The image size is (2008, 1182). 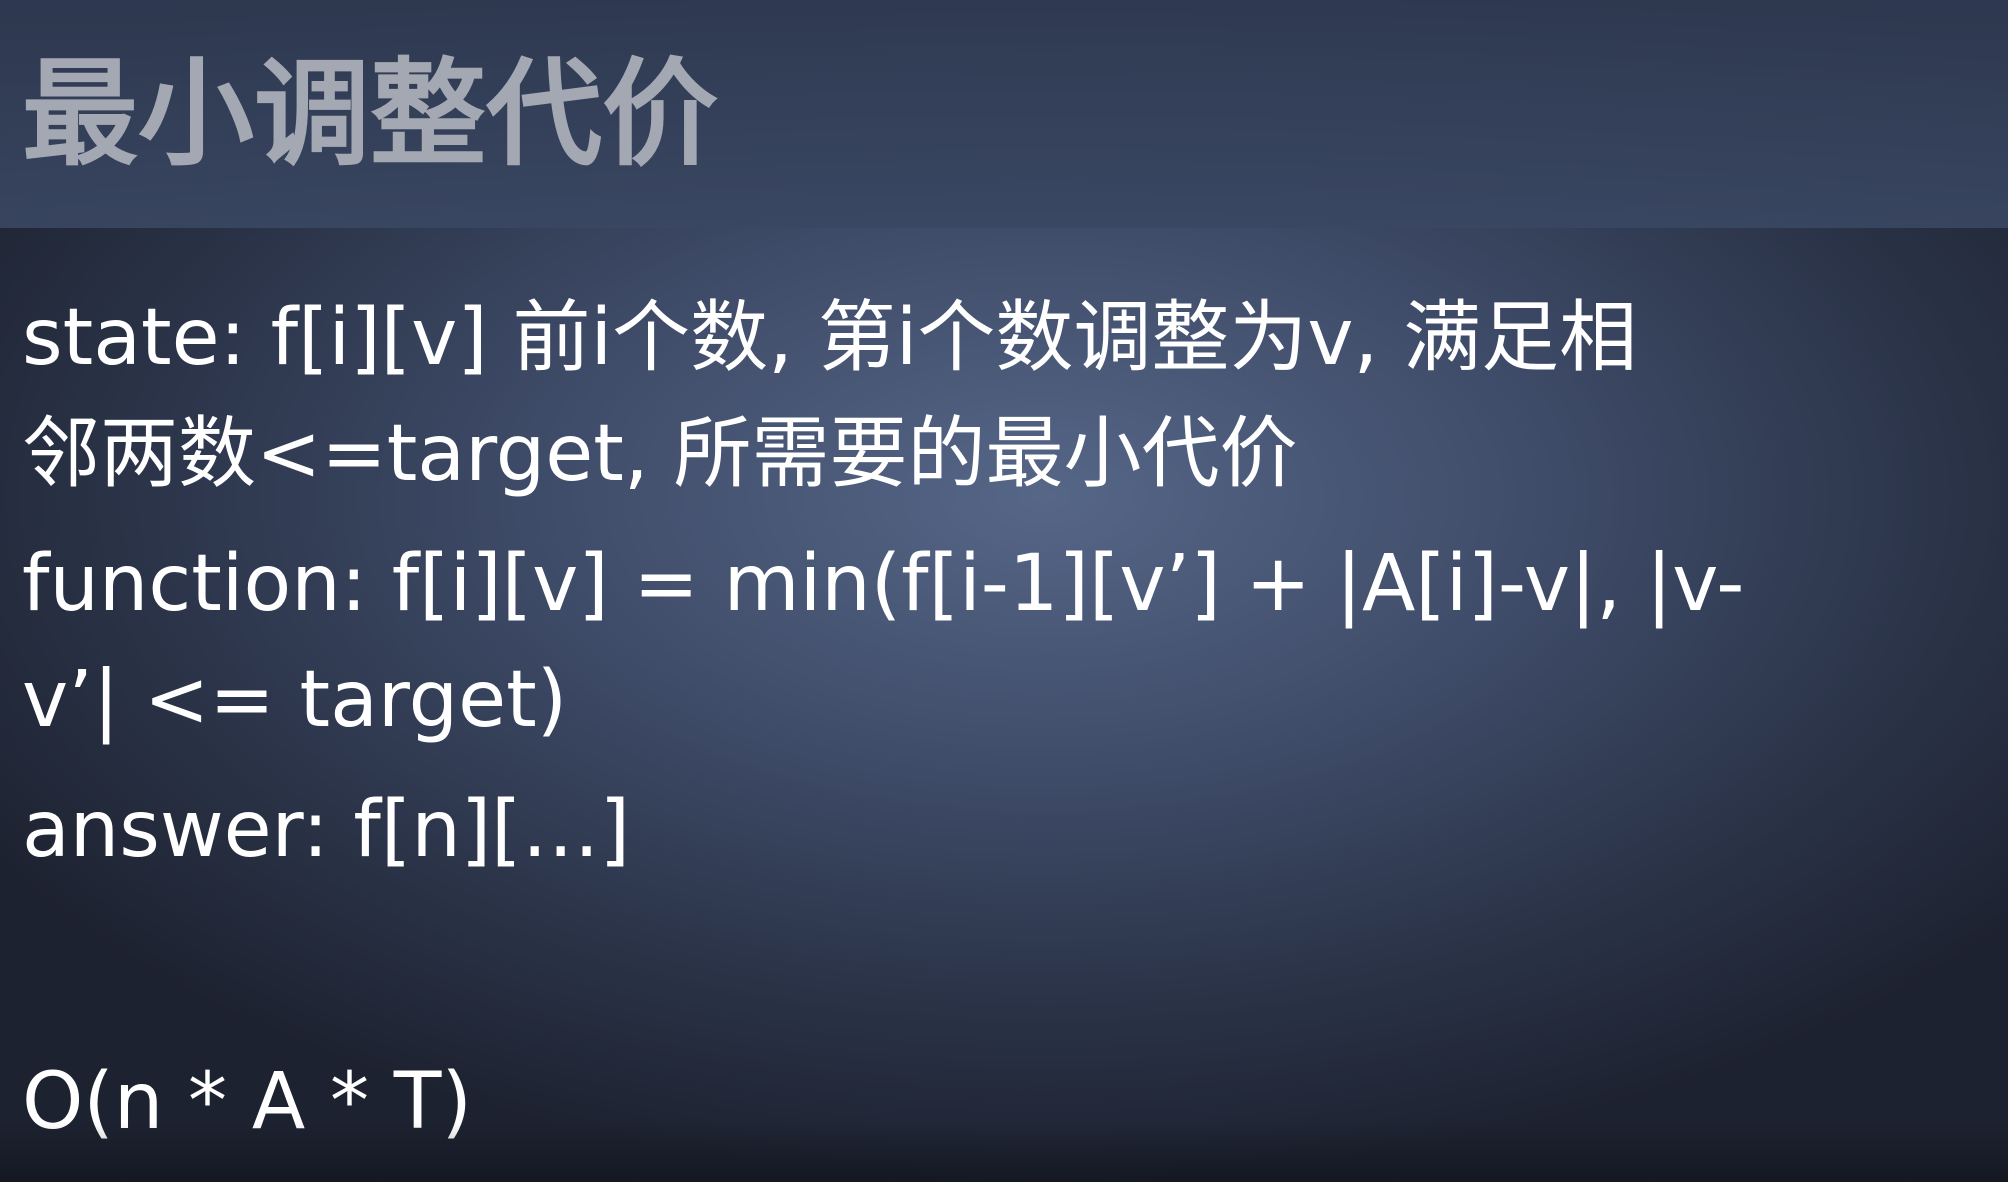 What do you see at coordinates (1004, 1152) in the screenshot?
I see `bottom-band` at bounding box center [1004, 1152].